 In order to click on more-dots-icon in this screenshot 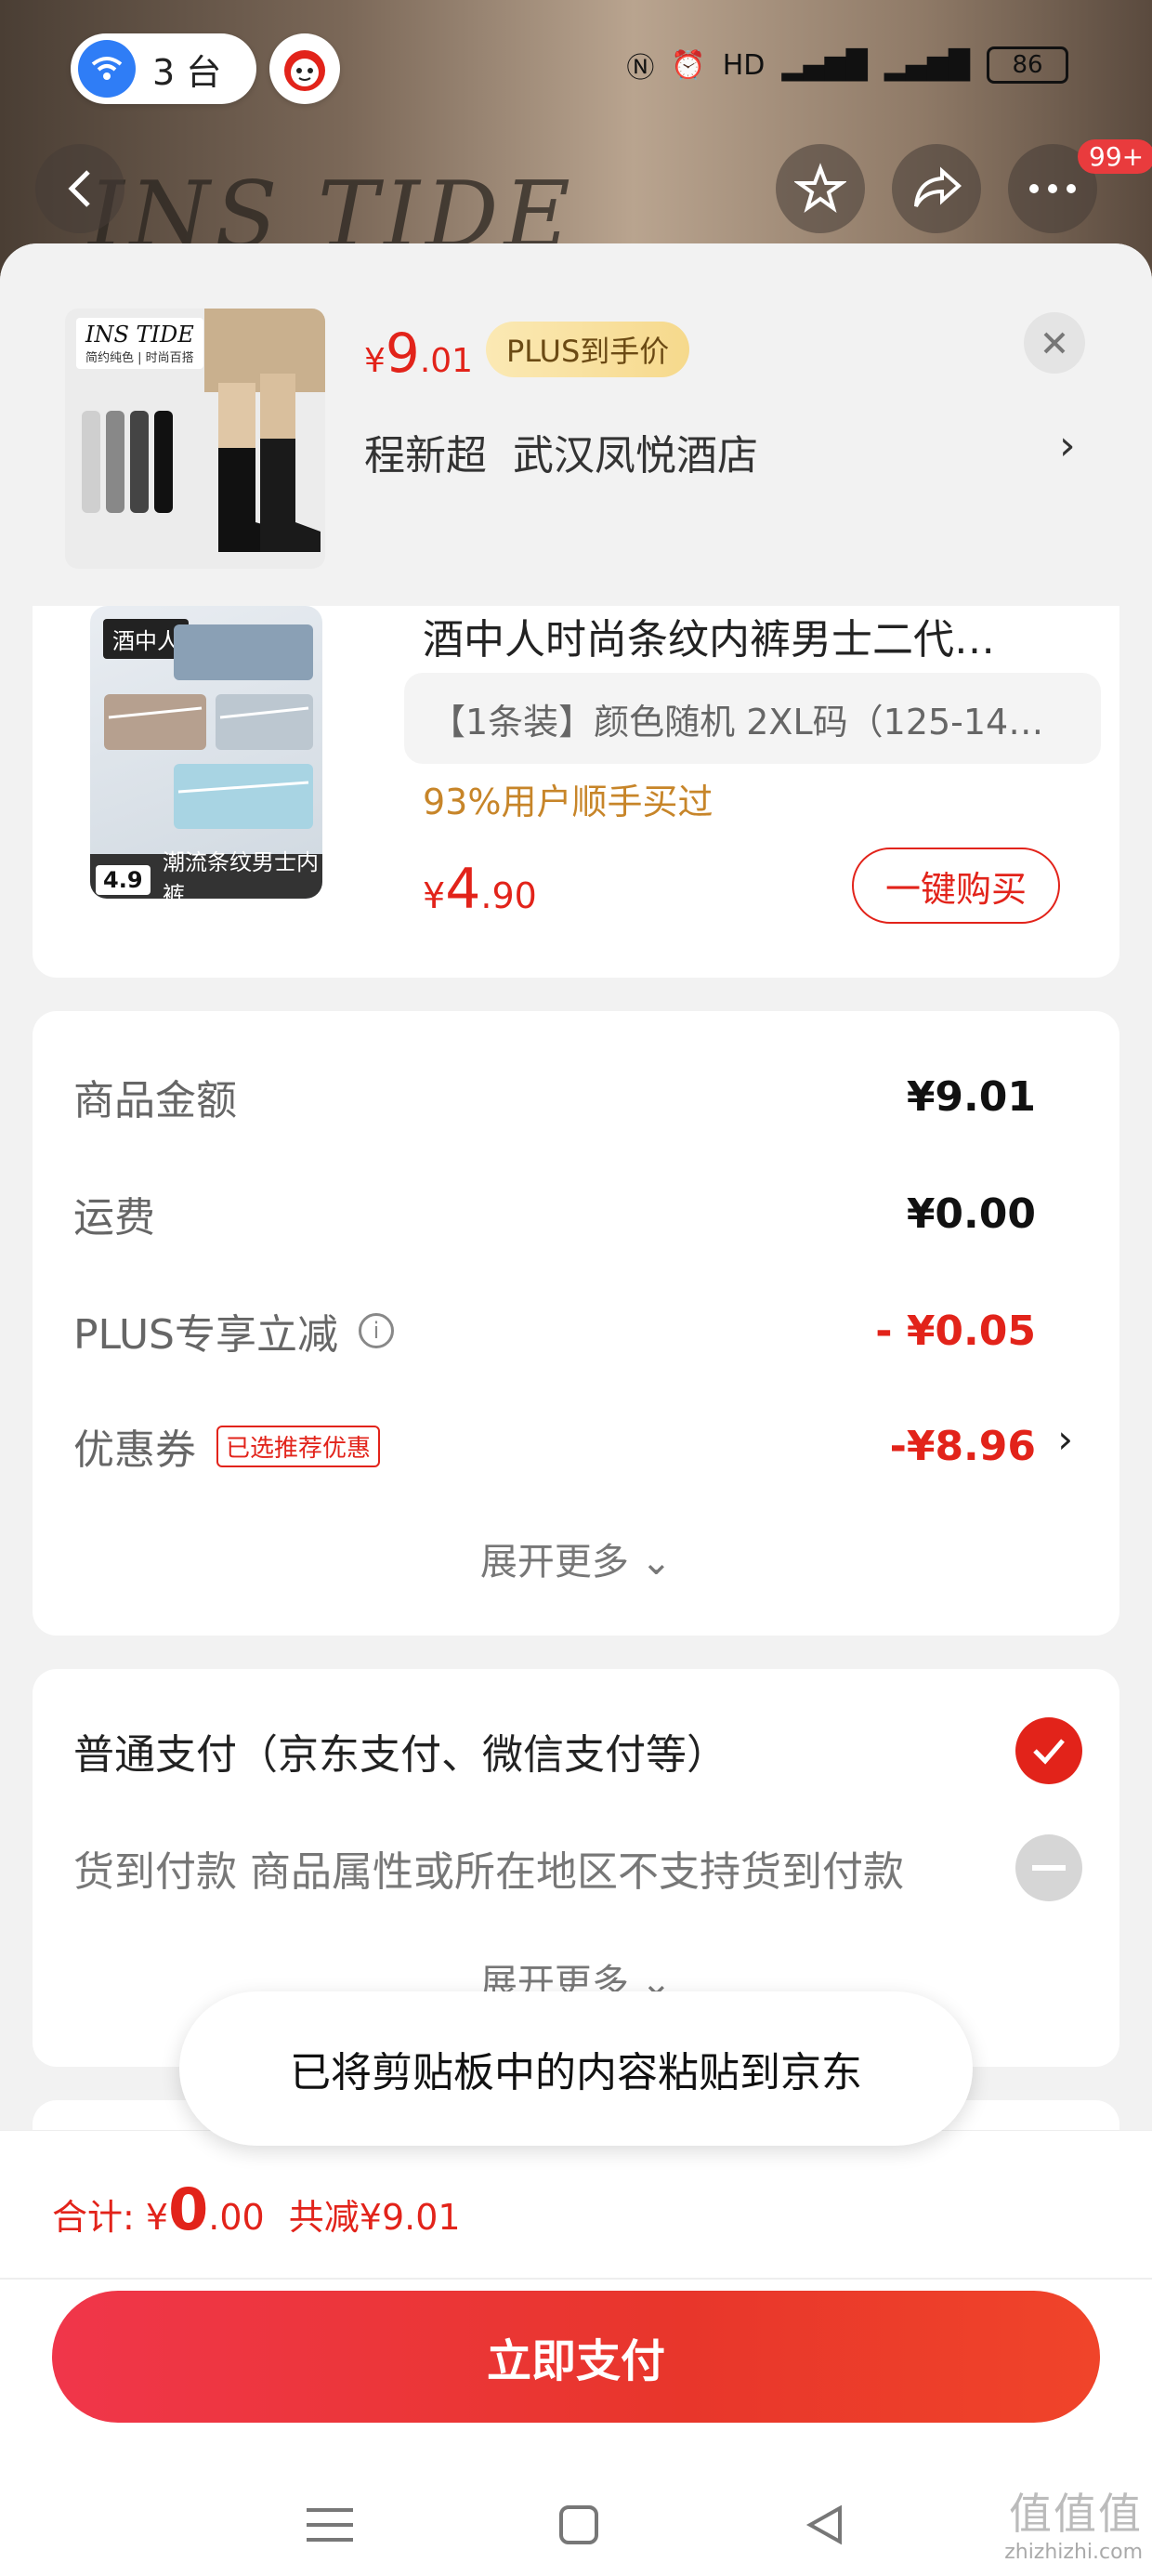, I will do `click(1052, 188)`.